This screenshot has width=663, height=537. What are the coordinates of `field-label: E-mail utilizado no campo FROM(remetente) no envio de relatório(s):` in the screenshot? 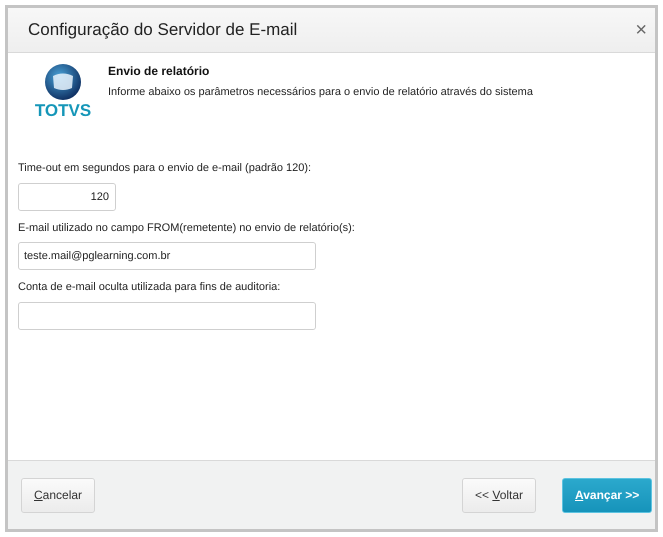 It's located at (187, 228).